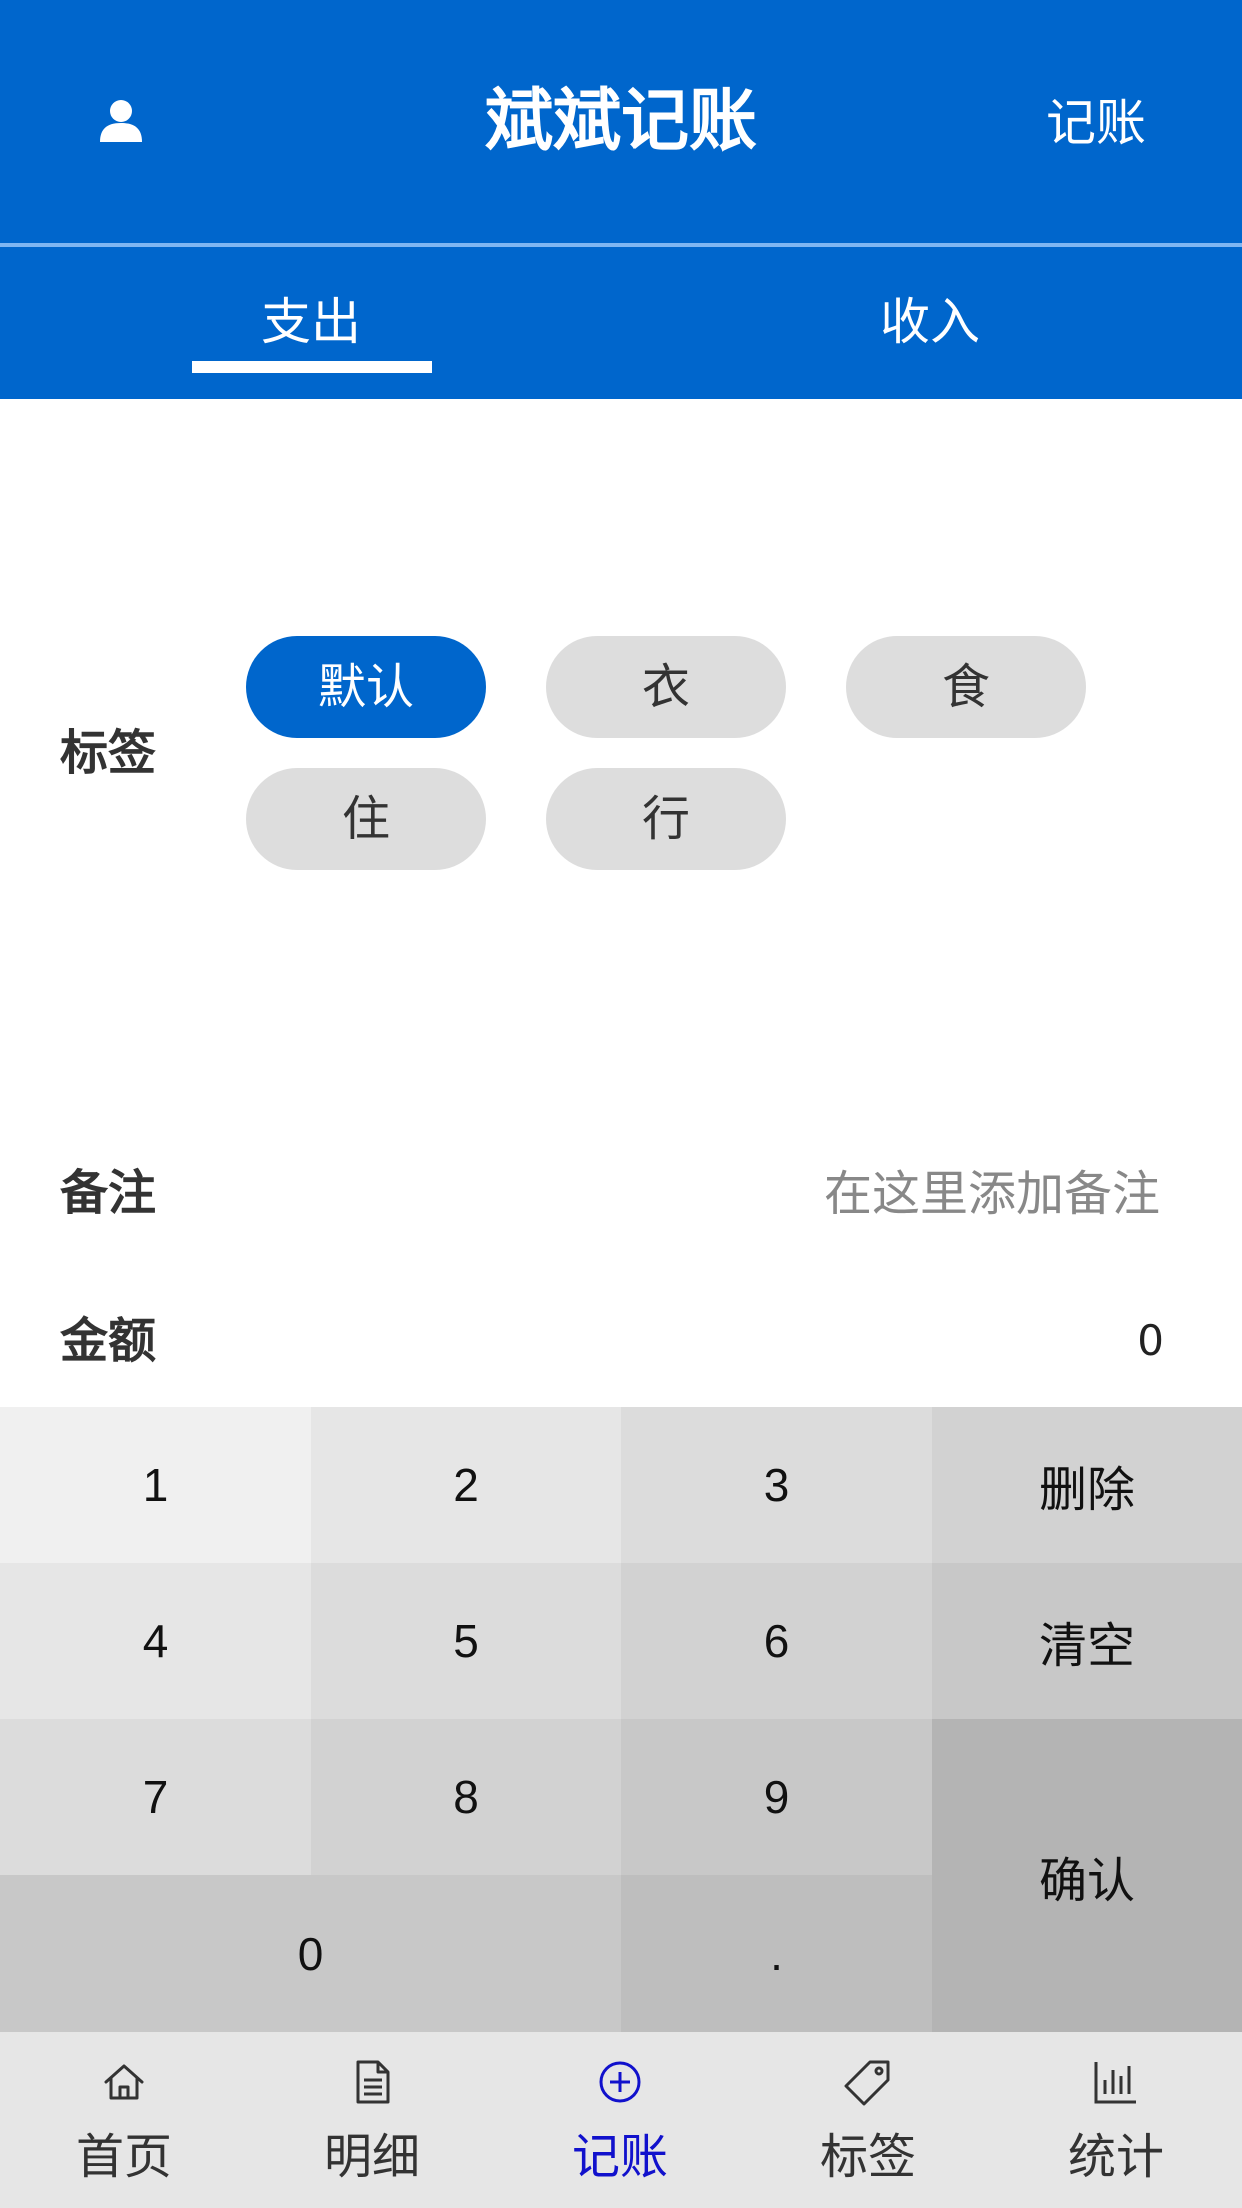 The image size is (1242, 2208). What do you see at coordinates (868, 2120) in the screenshot?
I see `nav-tags: 标签` at bounding box center [868, 2120].